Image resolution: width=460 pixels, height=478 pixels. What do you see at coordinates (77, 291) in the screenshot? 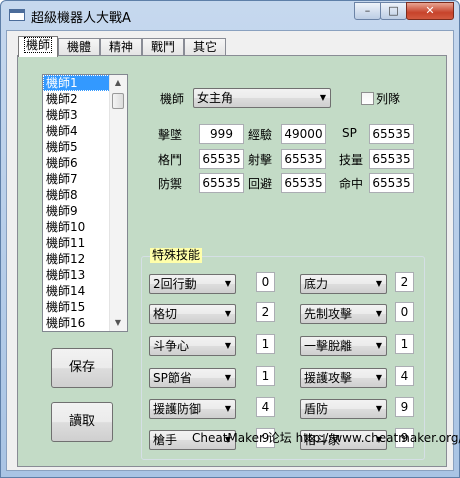
I see `list-item: 機師14` at bounding box center [77, 291].